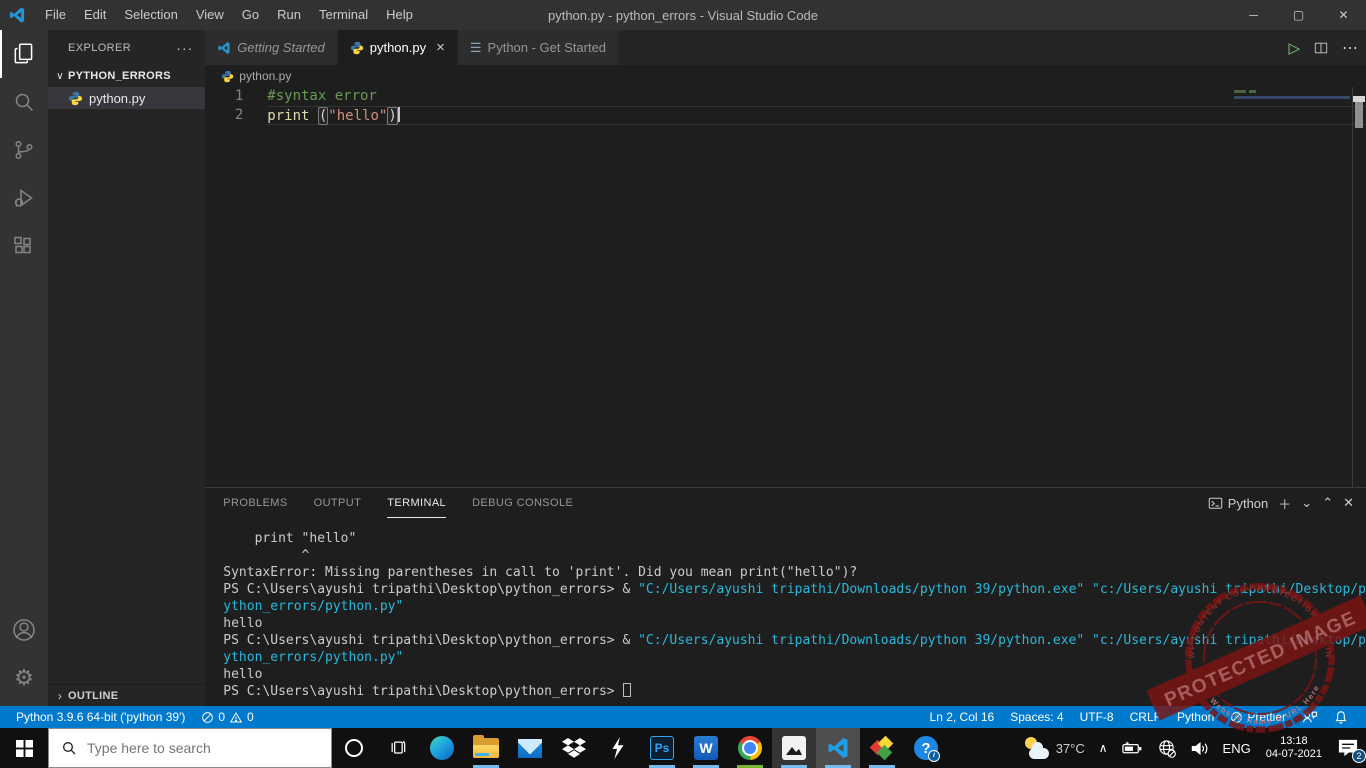  I want to click on menu-file: File, so click(55, 15).